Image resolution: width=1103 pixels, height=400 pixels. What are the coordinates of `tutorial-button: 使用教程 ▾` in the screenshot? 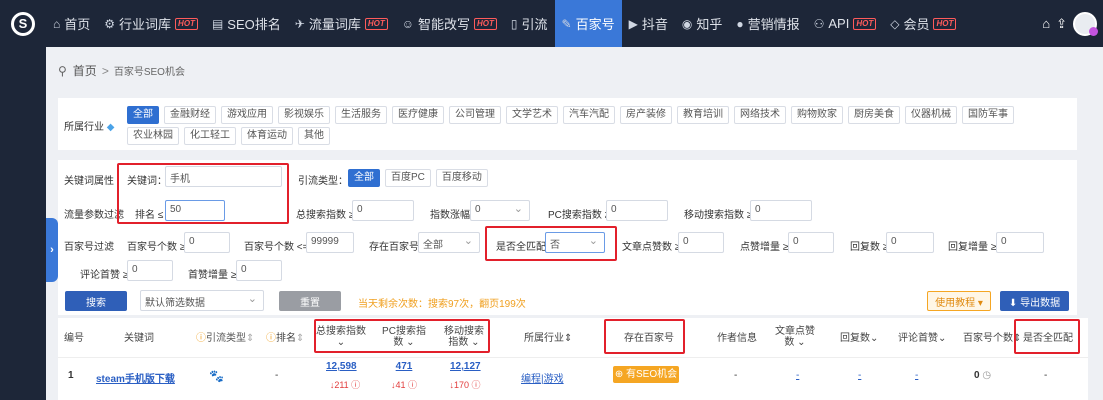 It's located at (959, 301).